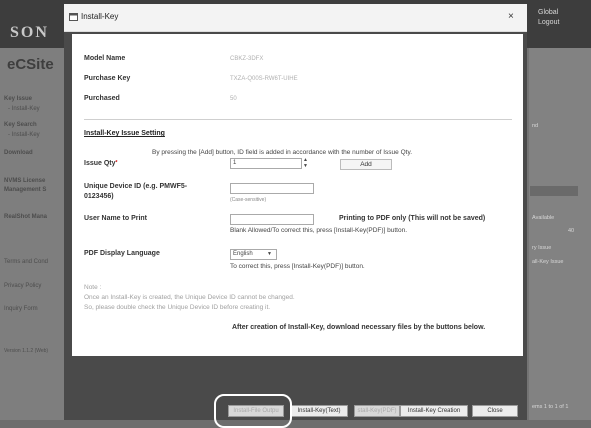  Describe the element at coordinates (543, 218) in the screenshot. I see `right-available-label: Available` at that location.